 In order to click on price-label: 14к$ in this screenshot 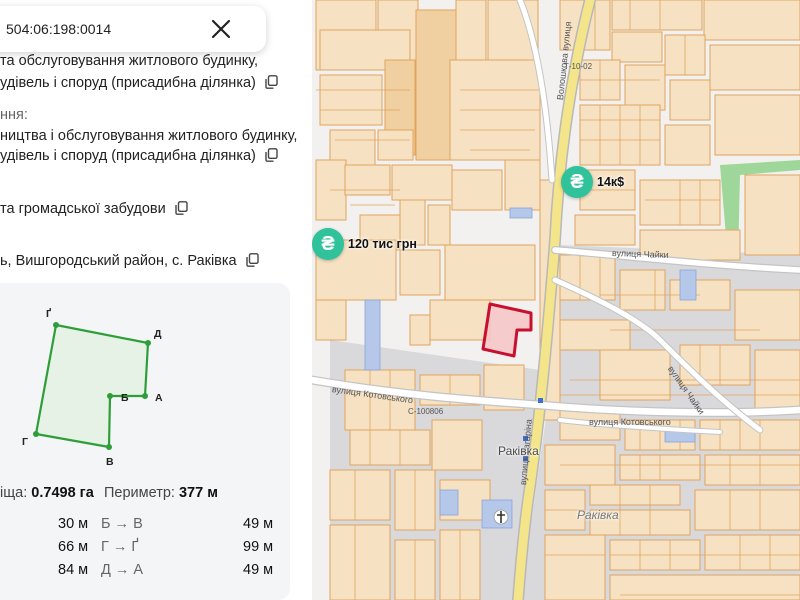, I will do `click(611, 182)`.